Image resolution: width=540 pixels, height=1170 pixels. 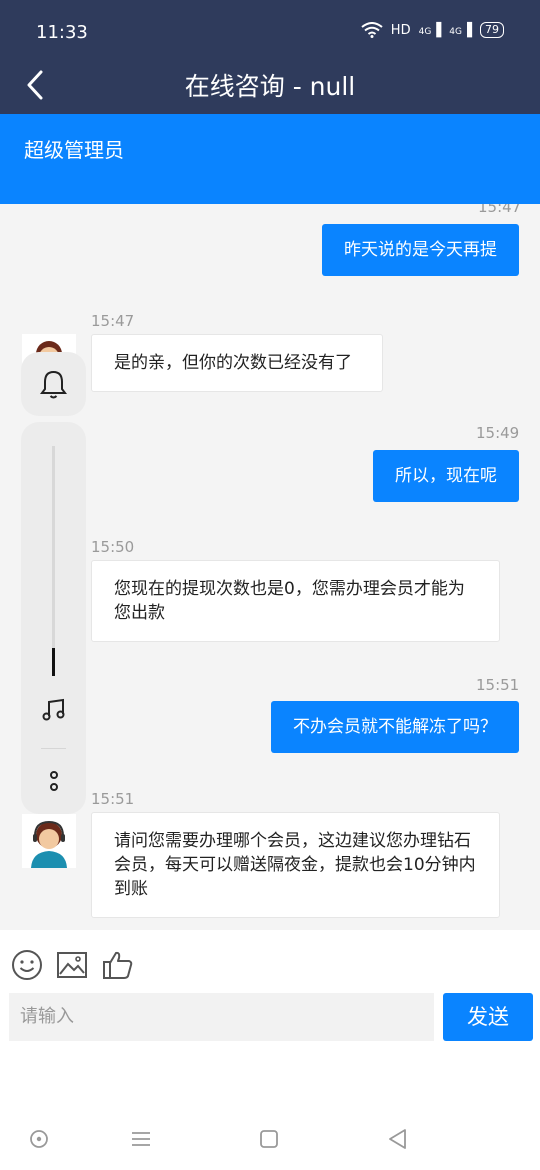 I want to click on image-icon, so click(x=72, y=965).